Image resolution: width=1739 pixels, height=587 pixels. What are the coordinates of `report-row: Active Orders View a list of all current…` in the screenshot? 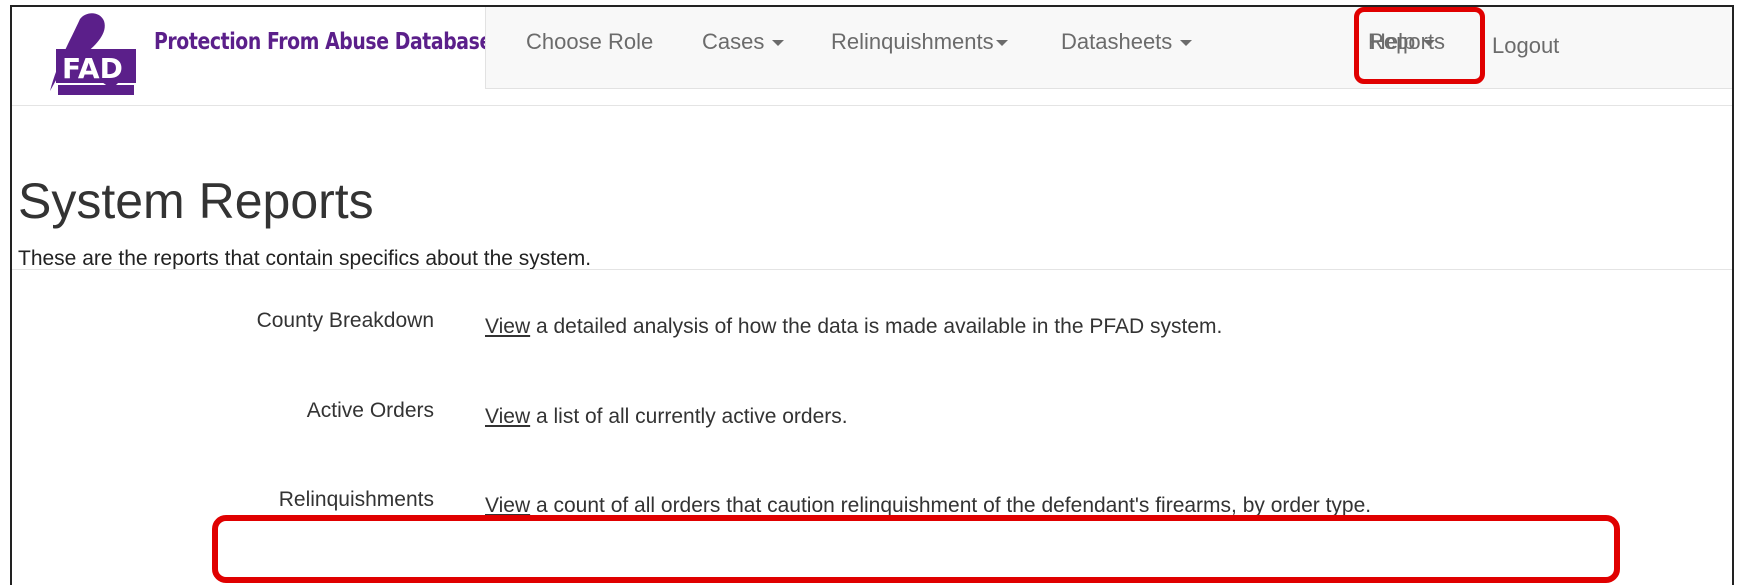 It's located at (872, 419).